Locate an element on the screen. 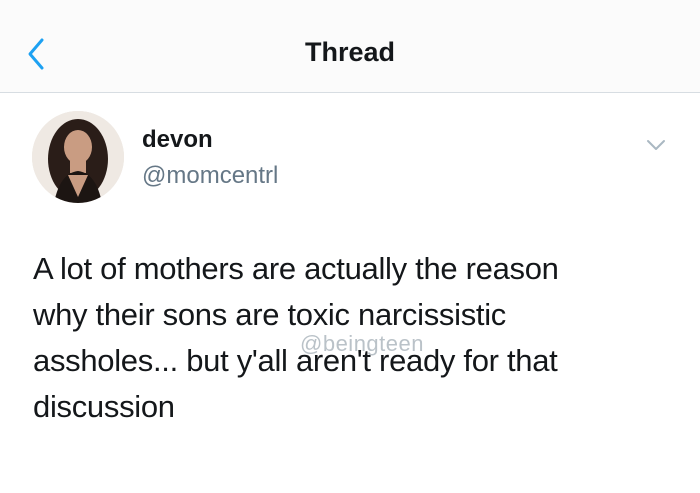 The height and width of the screenshot is (493, 700). avatar is located at coordinates (78, 157).